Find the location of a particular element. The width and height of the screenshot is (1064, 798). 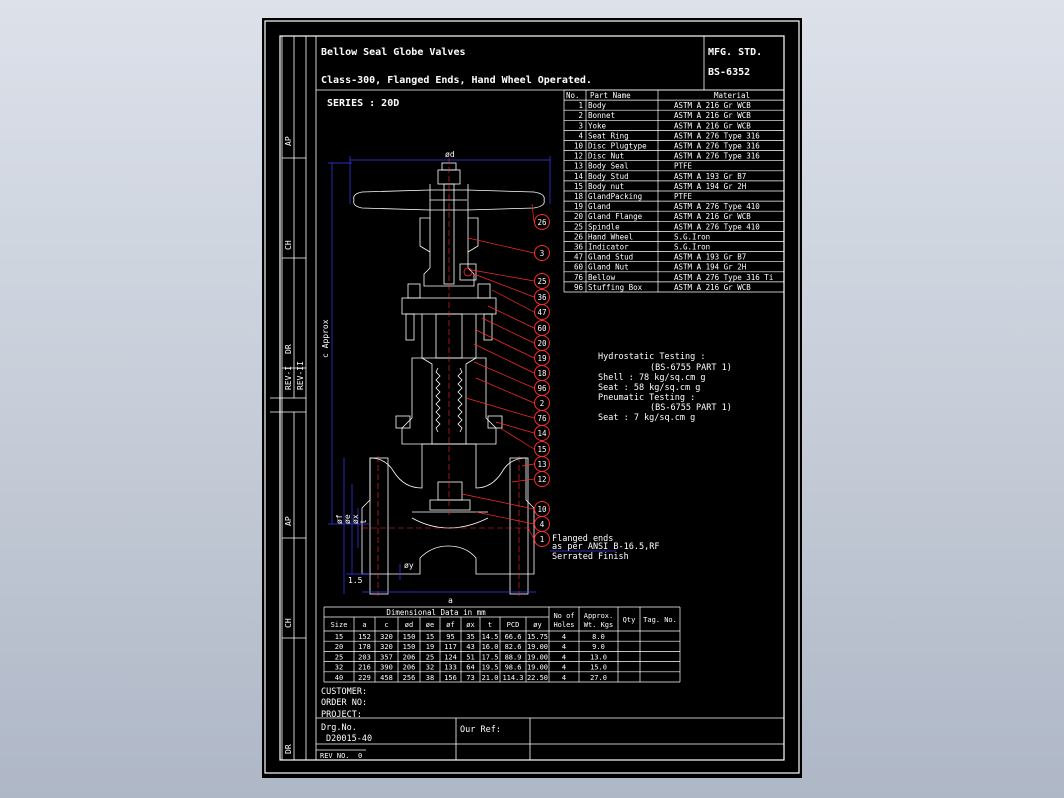

dimension-extra-header: Qty is located at coordinates (629, 620).